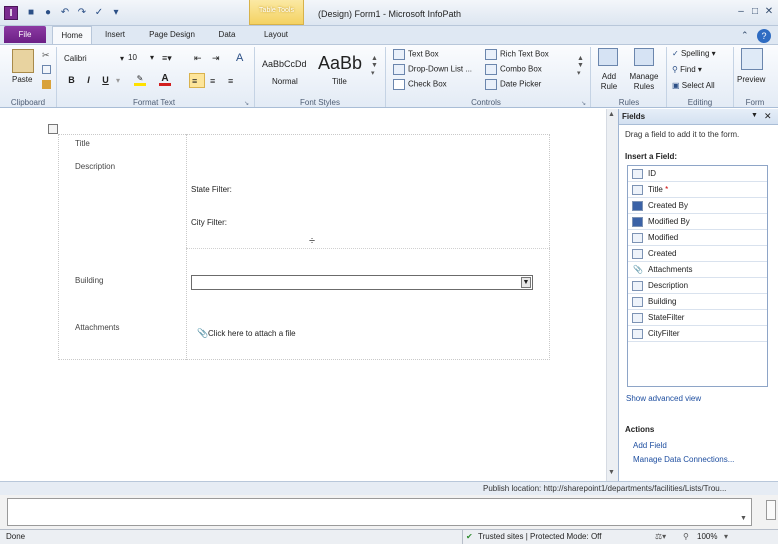 Image resolution: width=778 pixels, height=544 pixels. I want to click on pane-close-icon: ✕, so click(768, 116).